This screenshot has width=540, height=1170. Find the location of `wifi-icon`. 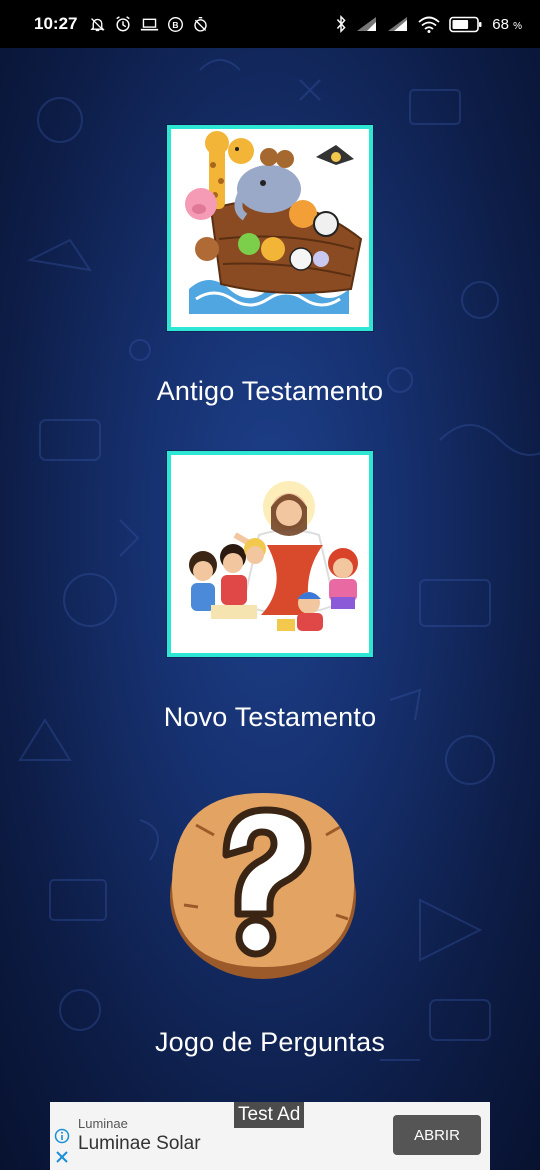

wifi-icon is located at coordinates (429, 24).